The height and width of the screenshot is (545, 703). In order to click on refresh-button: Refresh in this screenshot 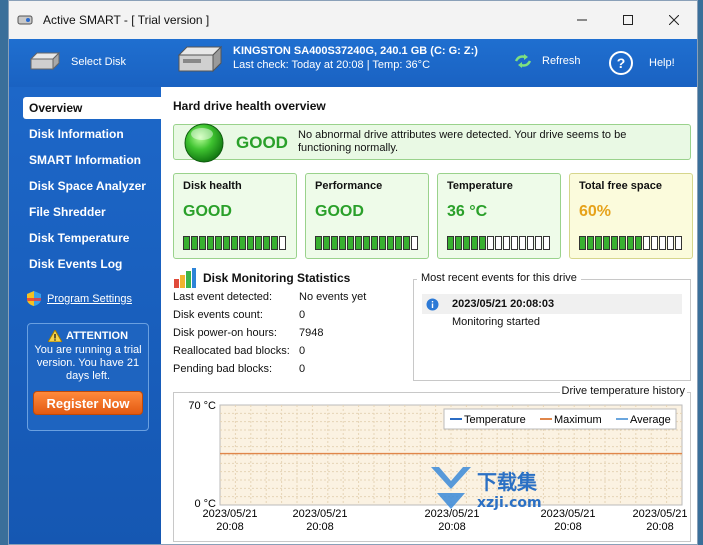, I will do `click(547, 61)`.